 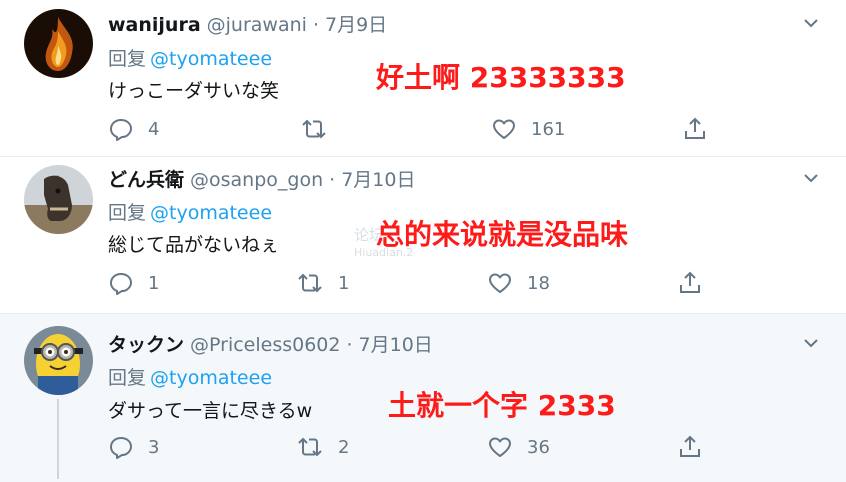 I want to click on user-handle: @osanpo_gon, so click(x=256, y=180).